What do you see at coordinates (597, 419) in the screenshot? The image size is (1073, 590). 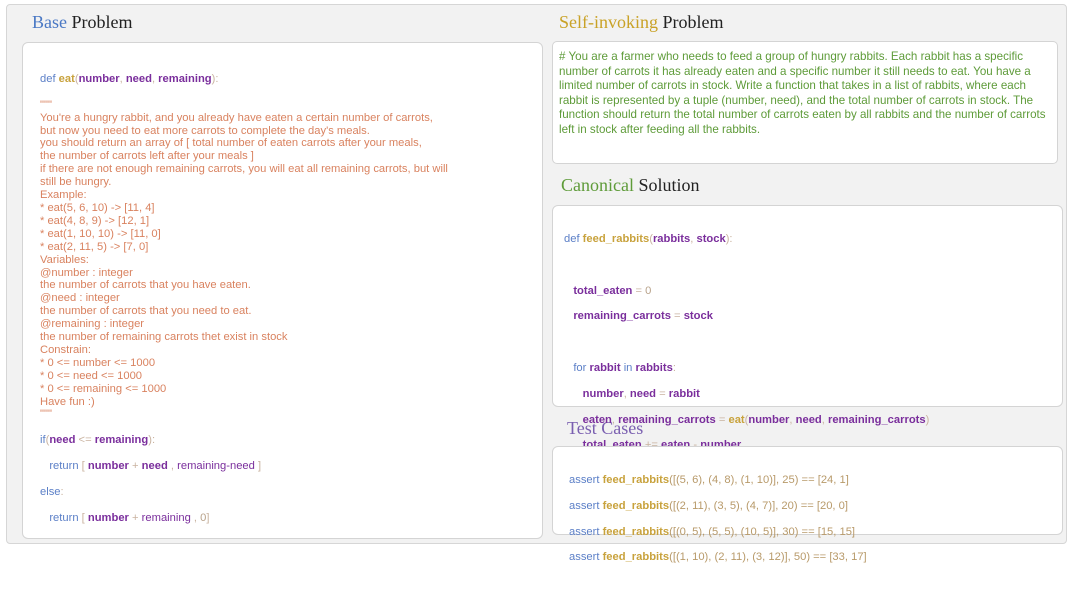 I see `var-eaten: eaten` at bounding box center [597, 419].